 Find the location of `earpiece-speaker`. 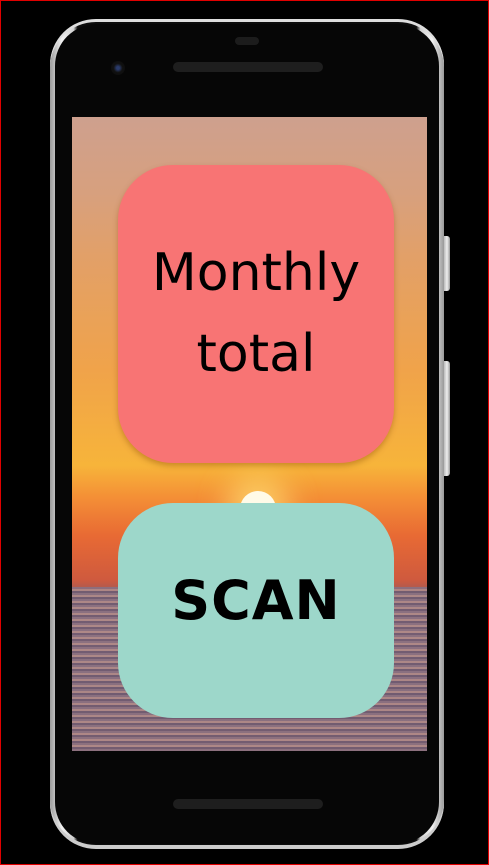

earpiece-speaker is located at coordinates (248, 67).